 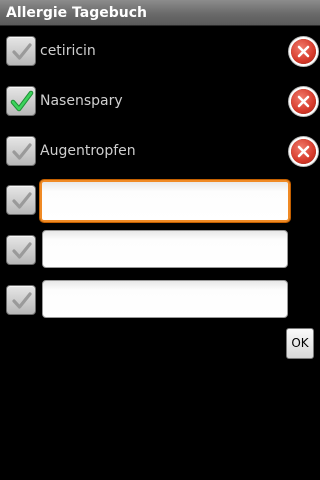 I want to click on app-title: Allergie Tagebuch, so click(x=76, y=13).